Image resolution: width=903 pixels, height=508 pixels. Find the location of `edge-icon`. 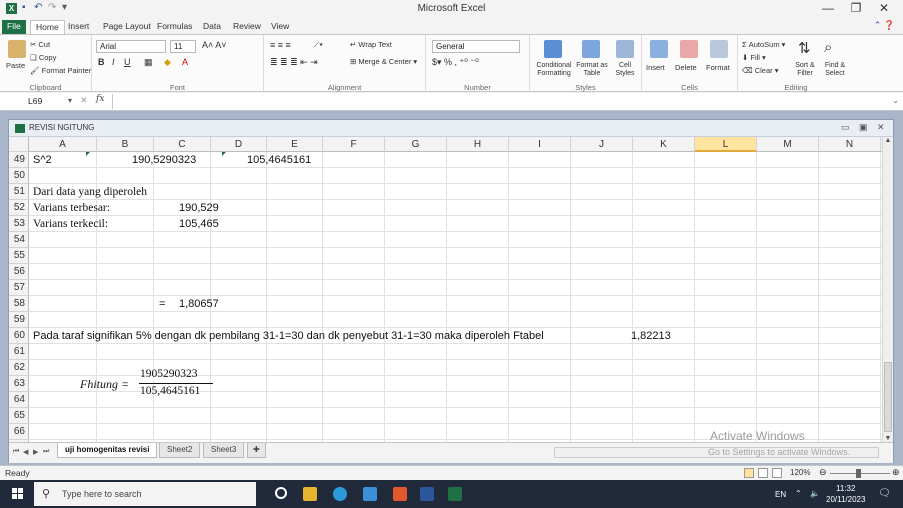

edge-icon is located at coordinates (340, 494).